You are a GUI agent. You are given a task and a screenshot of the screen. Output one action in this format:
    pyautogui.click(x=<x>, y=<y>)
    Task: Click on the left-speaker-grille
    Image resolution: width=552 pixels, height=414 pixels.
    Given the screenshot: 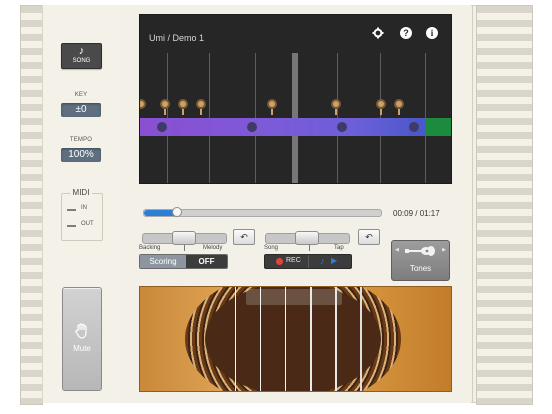 What is the action you would take?
    pyautogui.click(x=31, y=205)
    